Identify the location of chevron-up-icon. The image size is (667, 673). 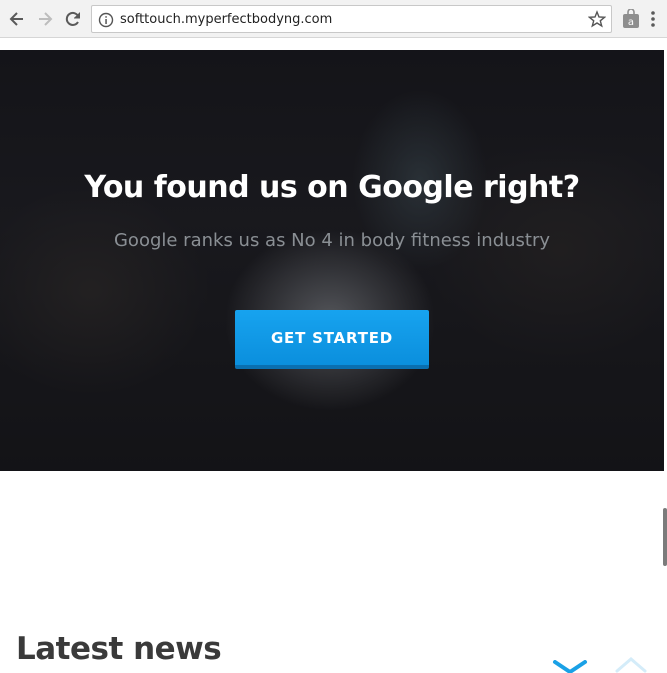
(631, 664).